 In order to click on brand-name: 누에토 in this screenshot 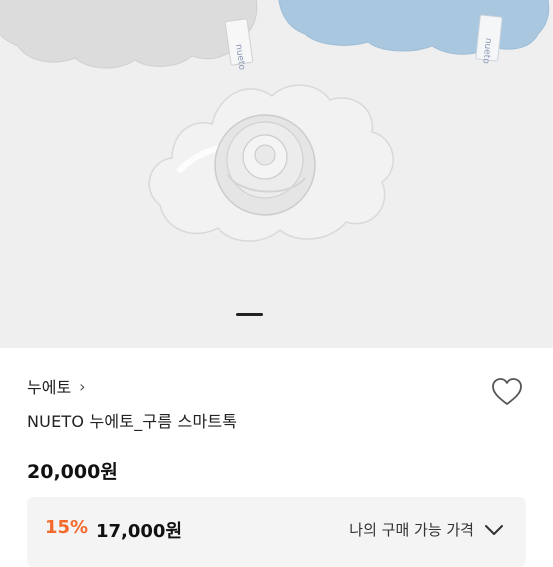, I will do `click(49, 387)`.